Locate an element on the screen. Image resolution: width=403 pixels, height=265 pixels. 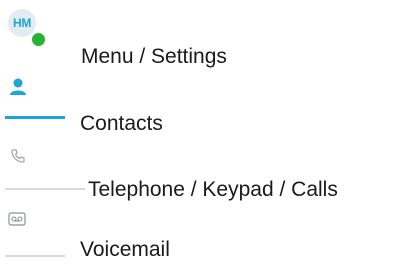
phone-icon is located at coordinates (18, 156).